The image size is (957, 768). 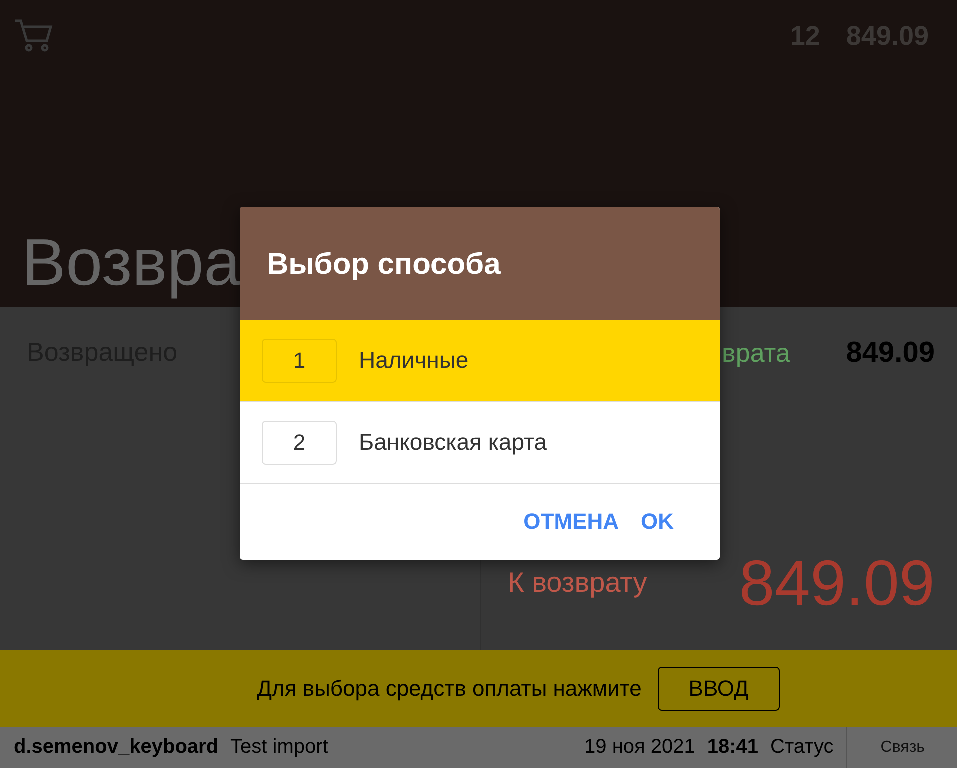 What do you see at coordinates (802, 747) in the screenshot?
I see `status-text: Статус` at bounding box center [802, 747].